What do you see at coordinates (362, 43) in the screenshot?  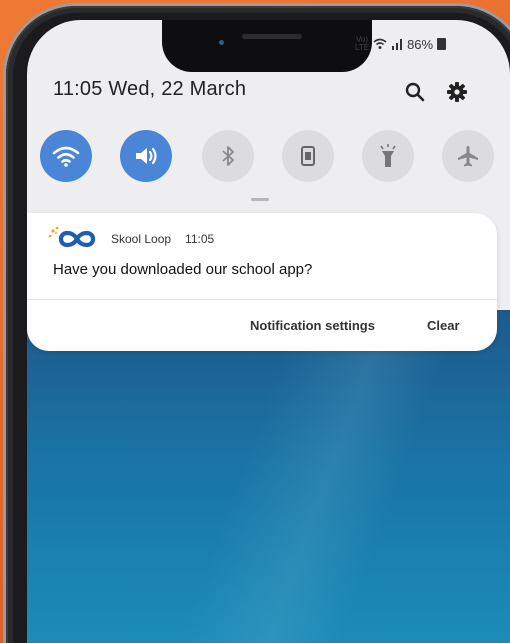 I see `volte-icon: Vo) LTE` at bounding box center [362, 43].